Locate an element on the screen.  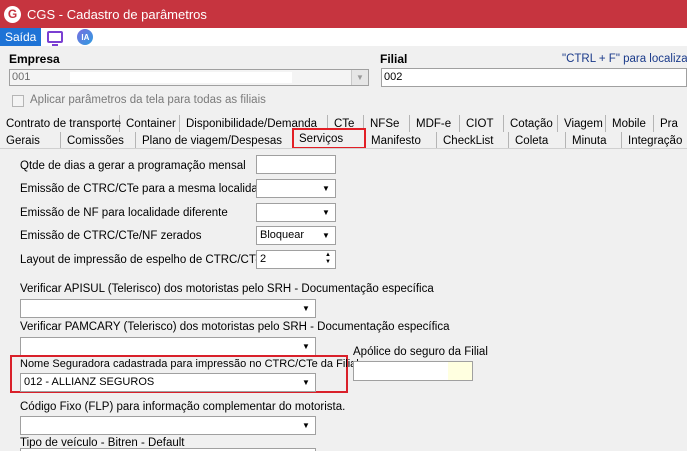
tab-contrato-transporte: Contrato de transporte is located at coordinates (60, 123).